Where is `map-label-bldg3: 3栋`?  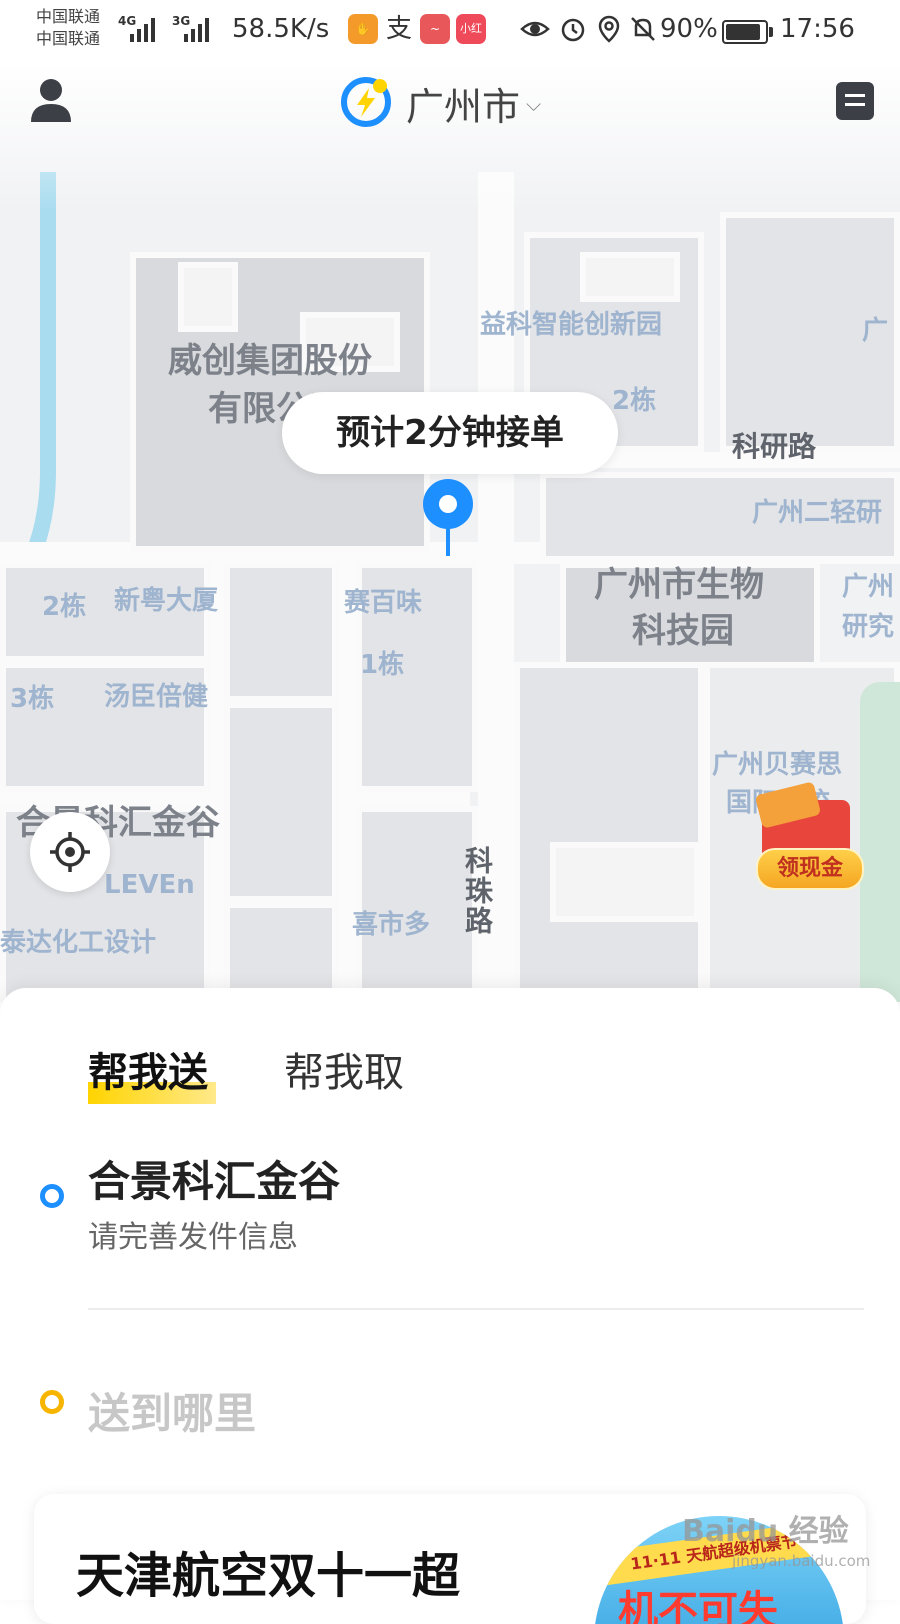
map-label-bldg3: 3栋 is located at coordinates (32, 699).